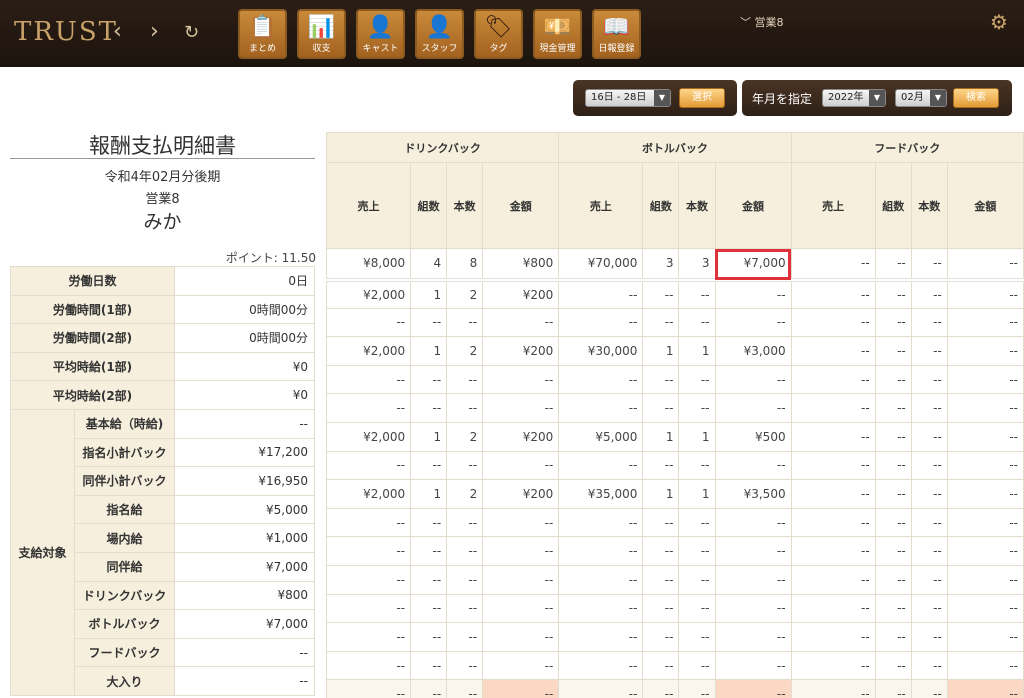 The image size is (1024, 698). I want to click on column-header: 金額, so click(753, 205).